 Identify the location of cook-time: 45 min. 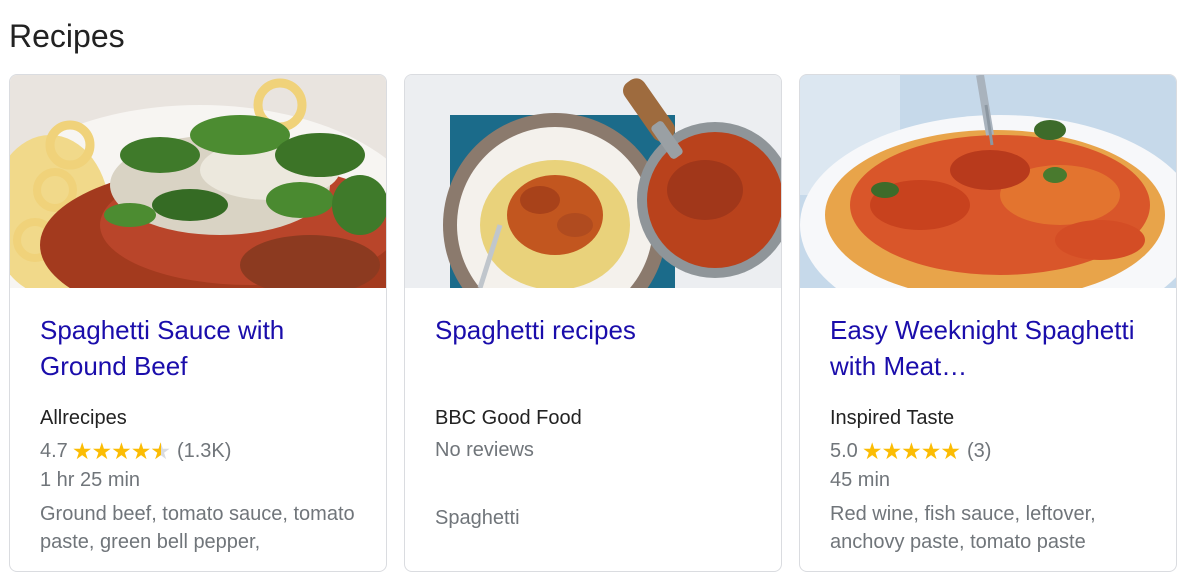
(860, 480).